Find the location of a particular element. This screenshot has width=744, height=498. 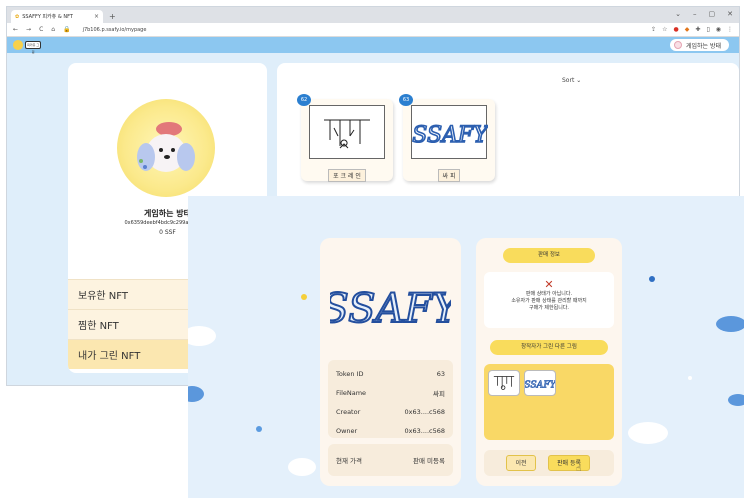

forward-icon: → is located at coordinates (28, 29).